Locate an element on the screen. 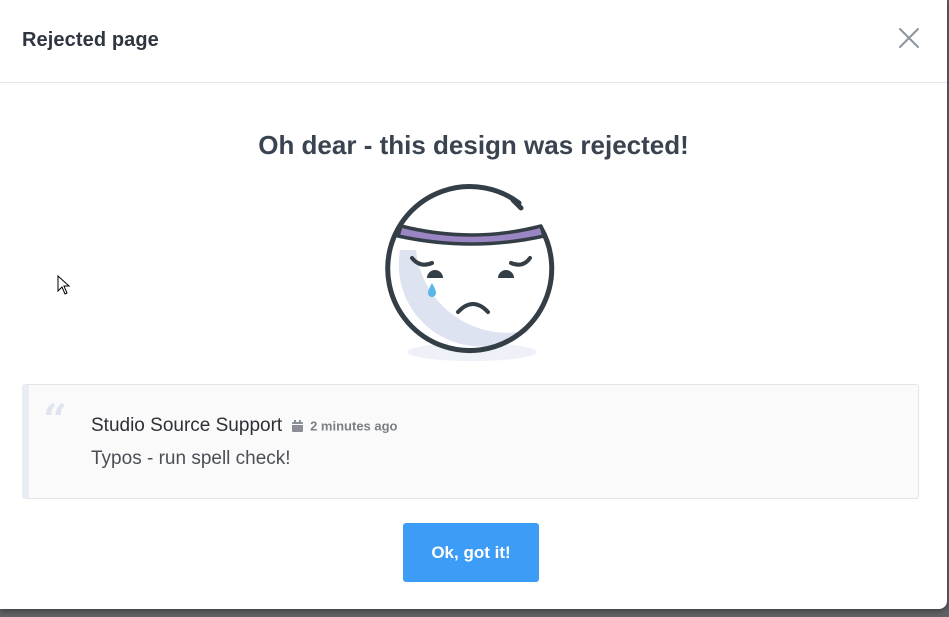 The image size is (949, 617). rejection-headline: Oh dear - this design was rejected! is located at coordinates (473, 145).